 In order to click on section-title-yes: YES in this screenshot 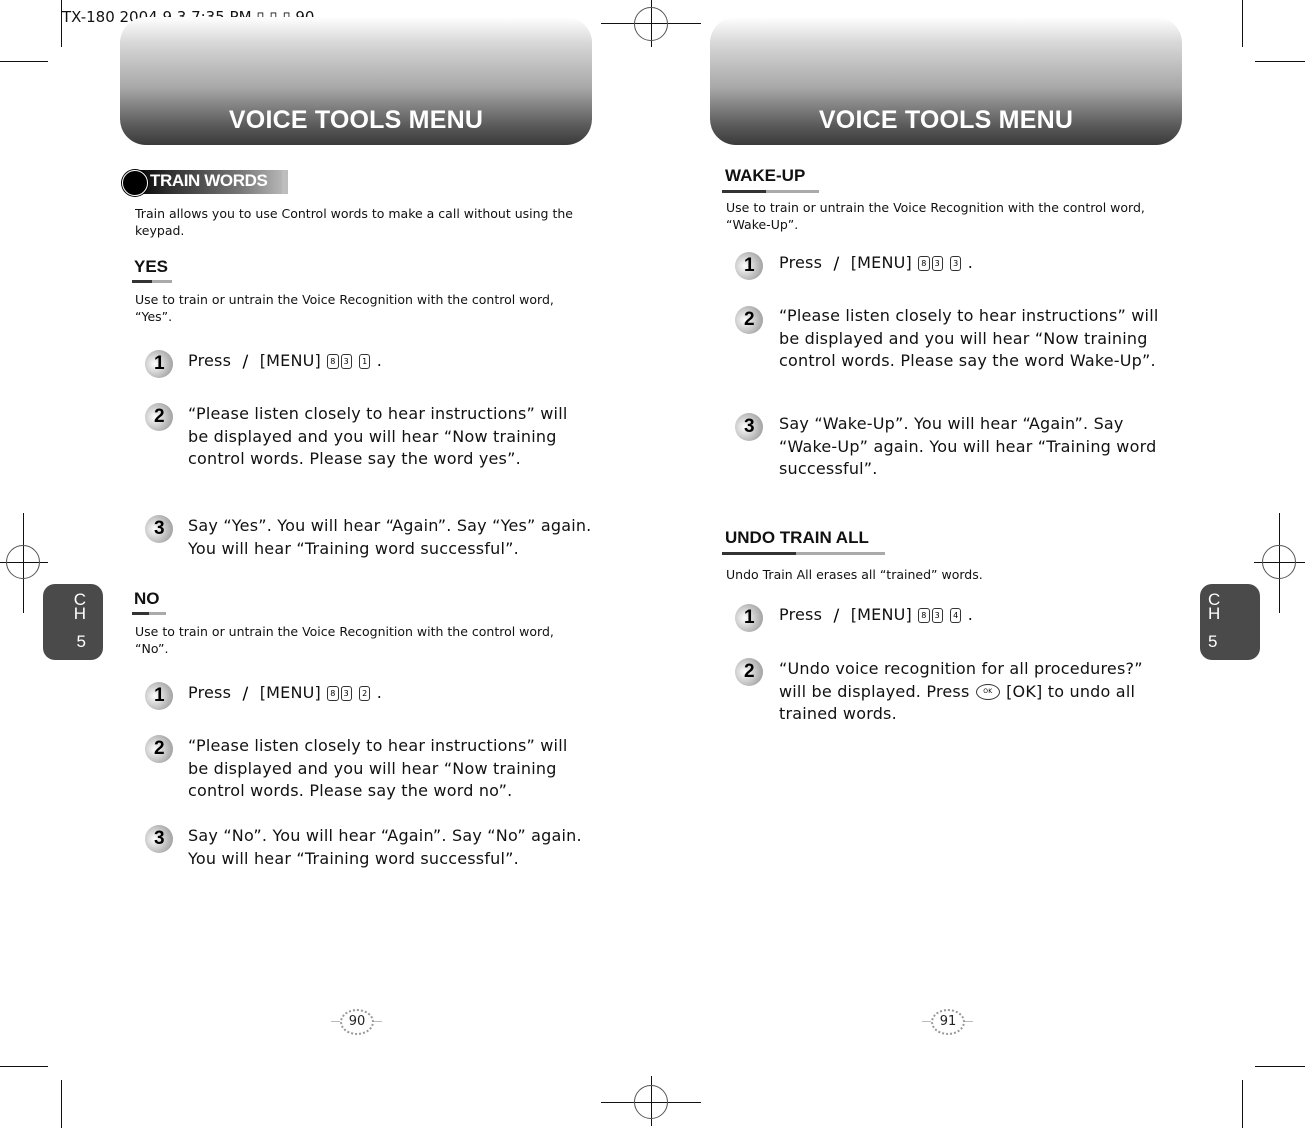, I will do `click(151, 266)`.